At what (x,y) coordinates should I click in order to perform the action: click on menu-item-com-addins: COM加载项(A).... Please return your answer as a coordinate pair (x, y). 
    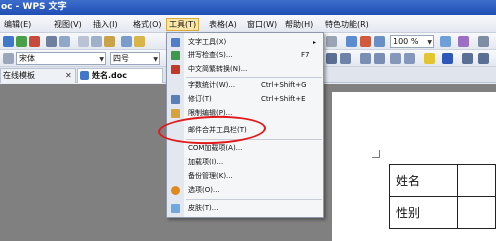
    Looking at the image, I should click on (245, 148).